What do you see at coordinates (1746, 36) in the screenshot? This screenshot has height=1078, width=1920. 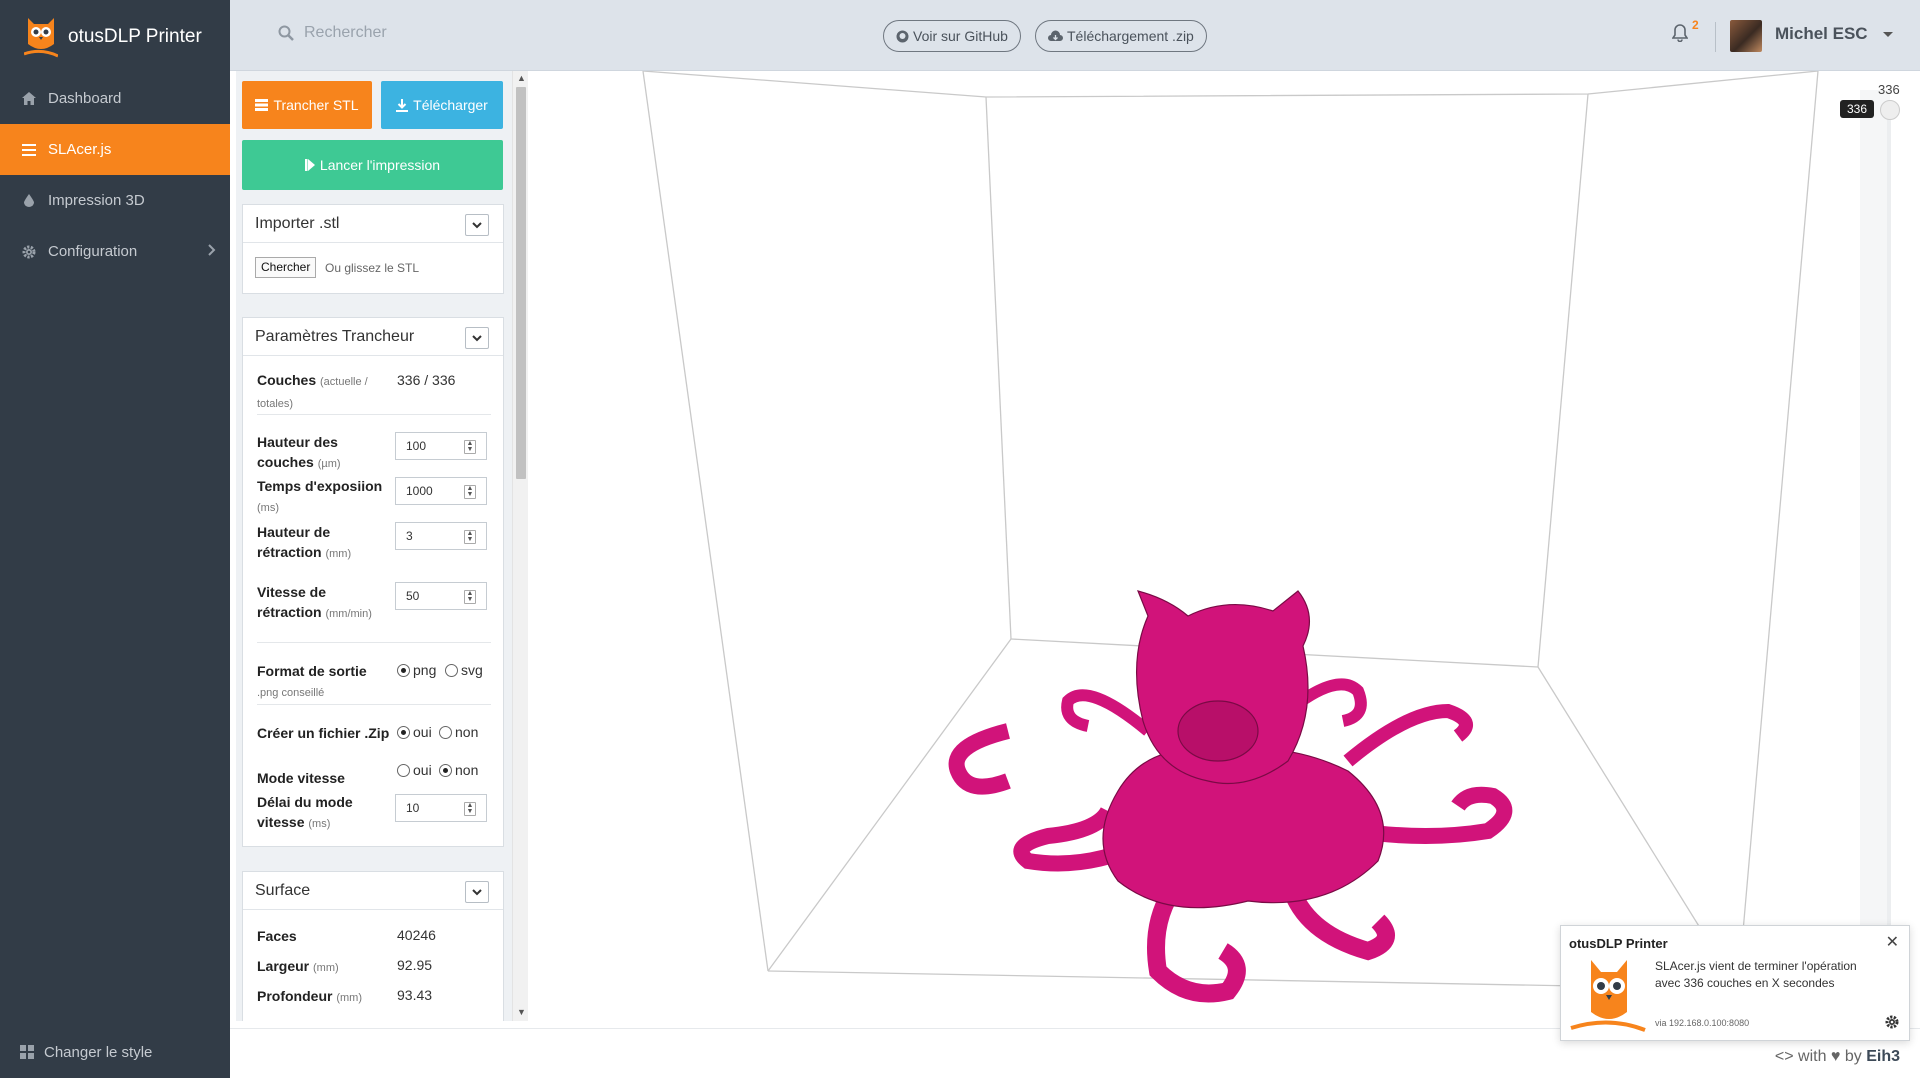 I see `avatar` at bounding box center [1746, 36].